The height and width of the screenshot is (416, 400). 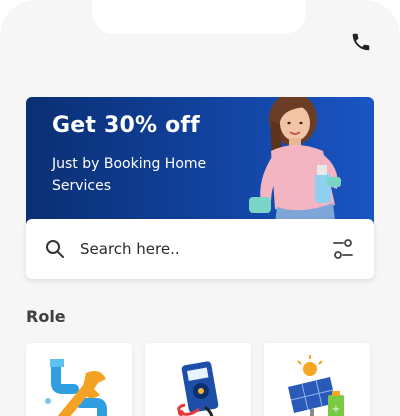 I want to click on plumbing-wrench-icon, so click(x=76, y=387).